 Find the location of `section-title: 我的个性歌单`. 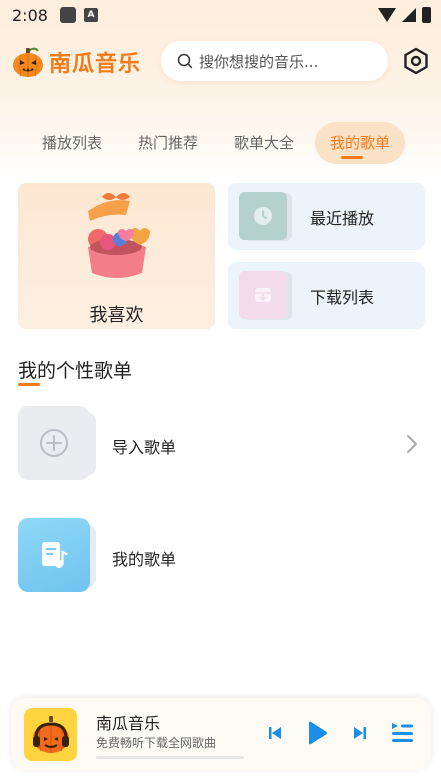

section-title: 我的个性歌单 is located at coordinates (75, 371).